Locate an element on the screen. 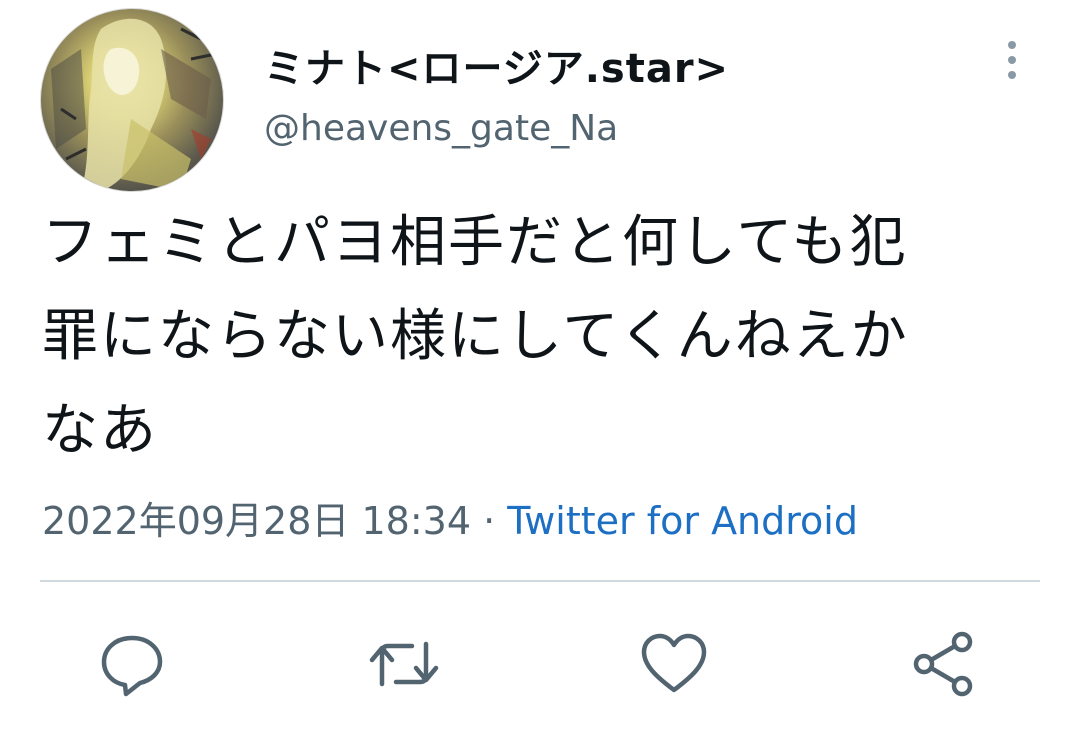 The width and height of the screenshot is (1079, 734). more-options-button is located at coordinates (1012, 62).